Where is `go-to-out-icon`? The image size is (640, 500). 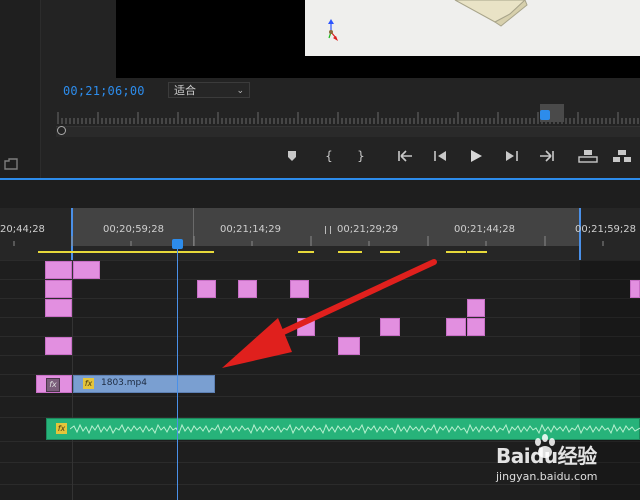 go-to-out-icon is located at coordinates (546, 156).